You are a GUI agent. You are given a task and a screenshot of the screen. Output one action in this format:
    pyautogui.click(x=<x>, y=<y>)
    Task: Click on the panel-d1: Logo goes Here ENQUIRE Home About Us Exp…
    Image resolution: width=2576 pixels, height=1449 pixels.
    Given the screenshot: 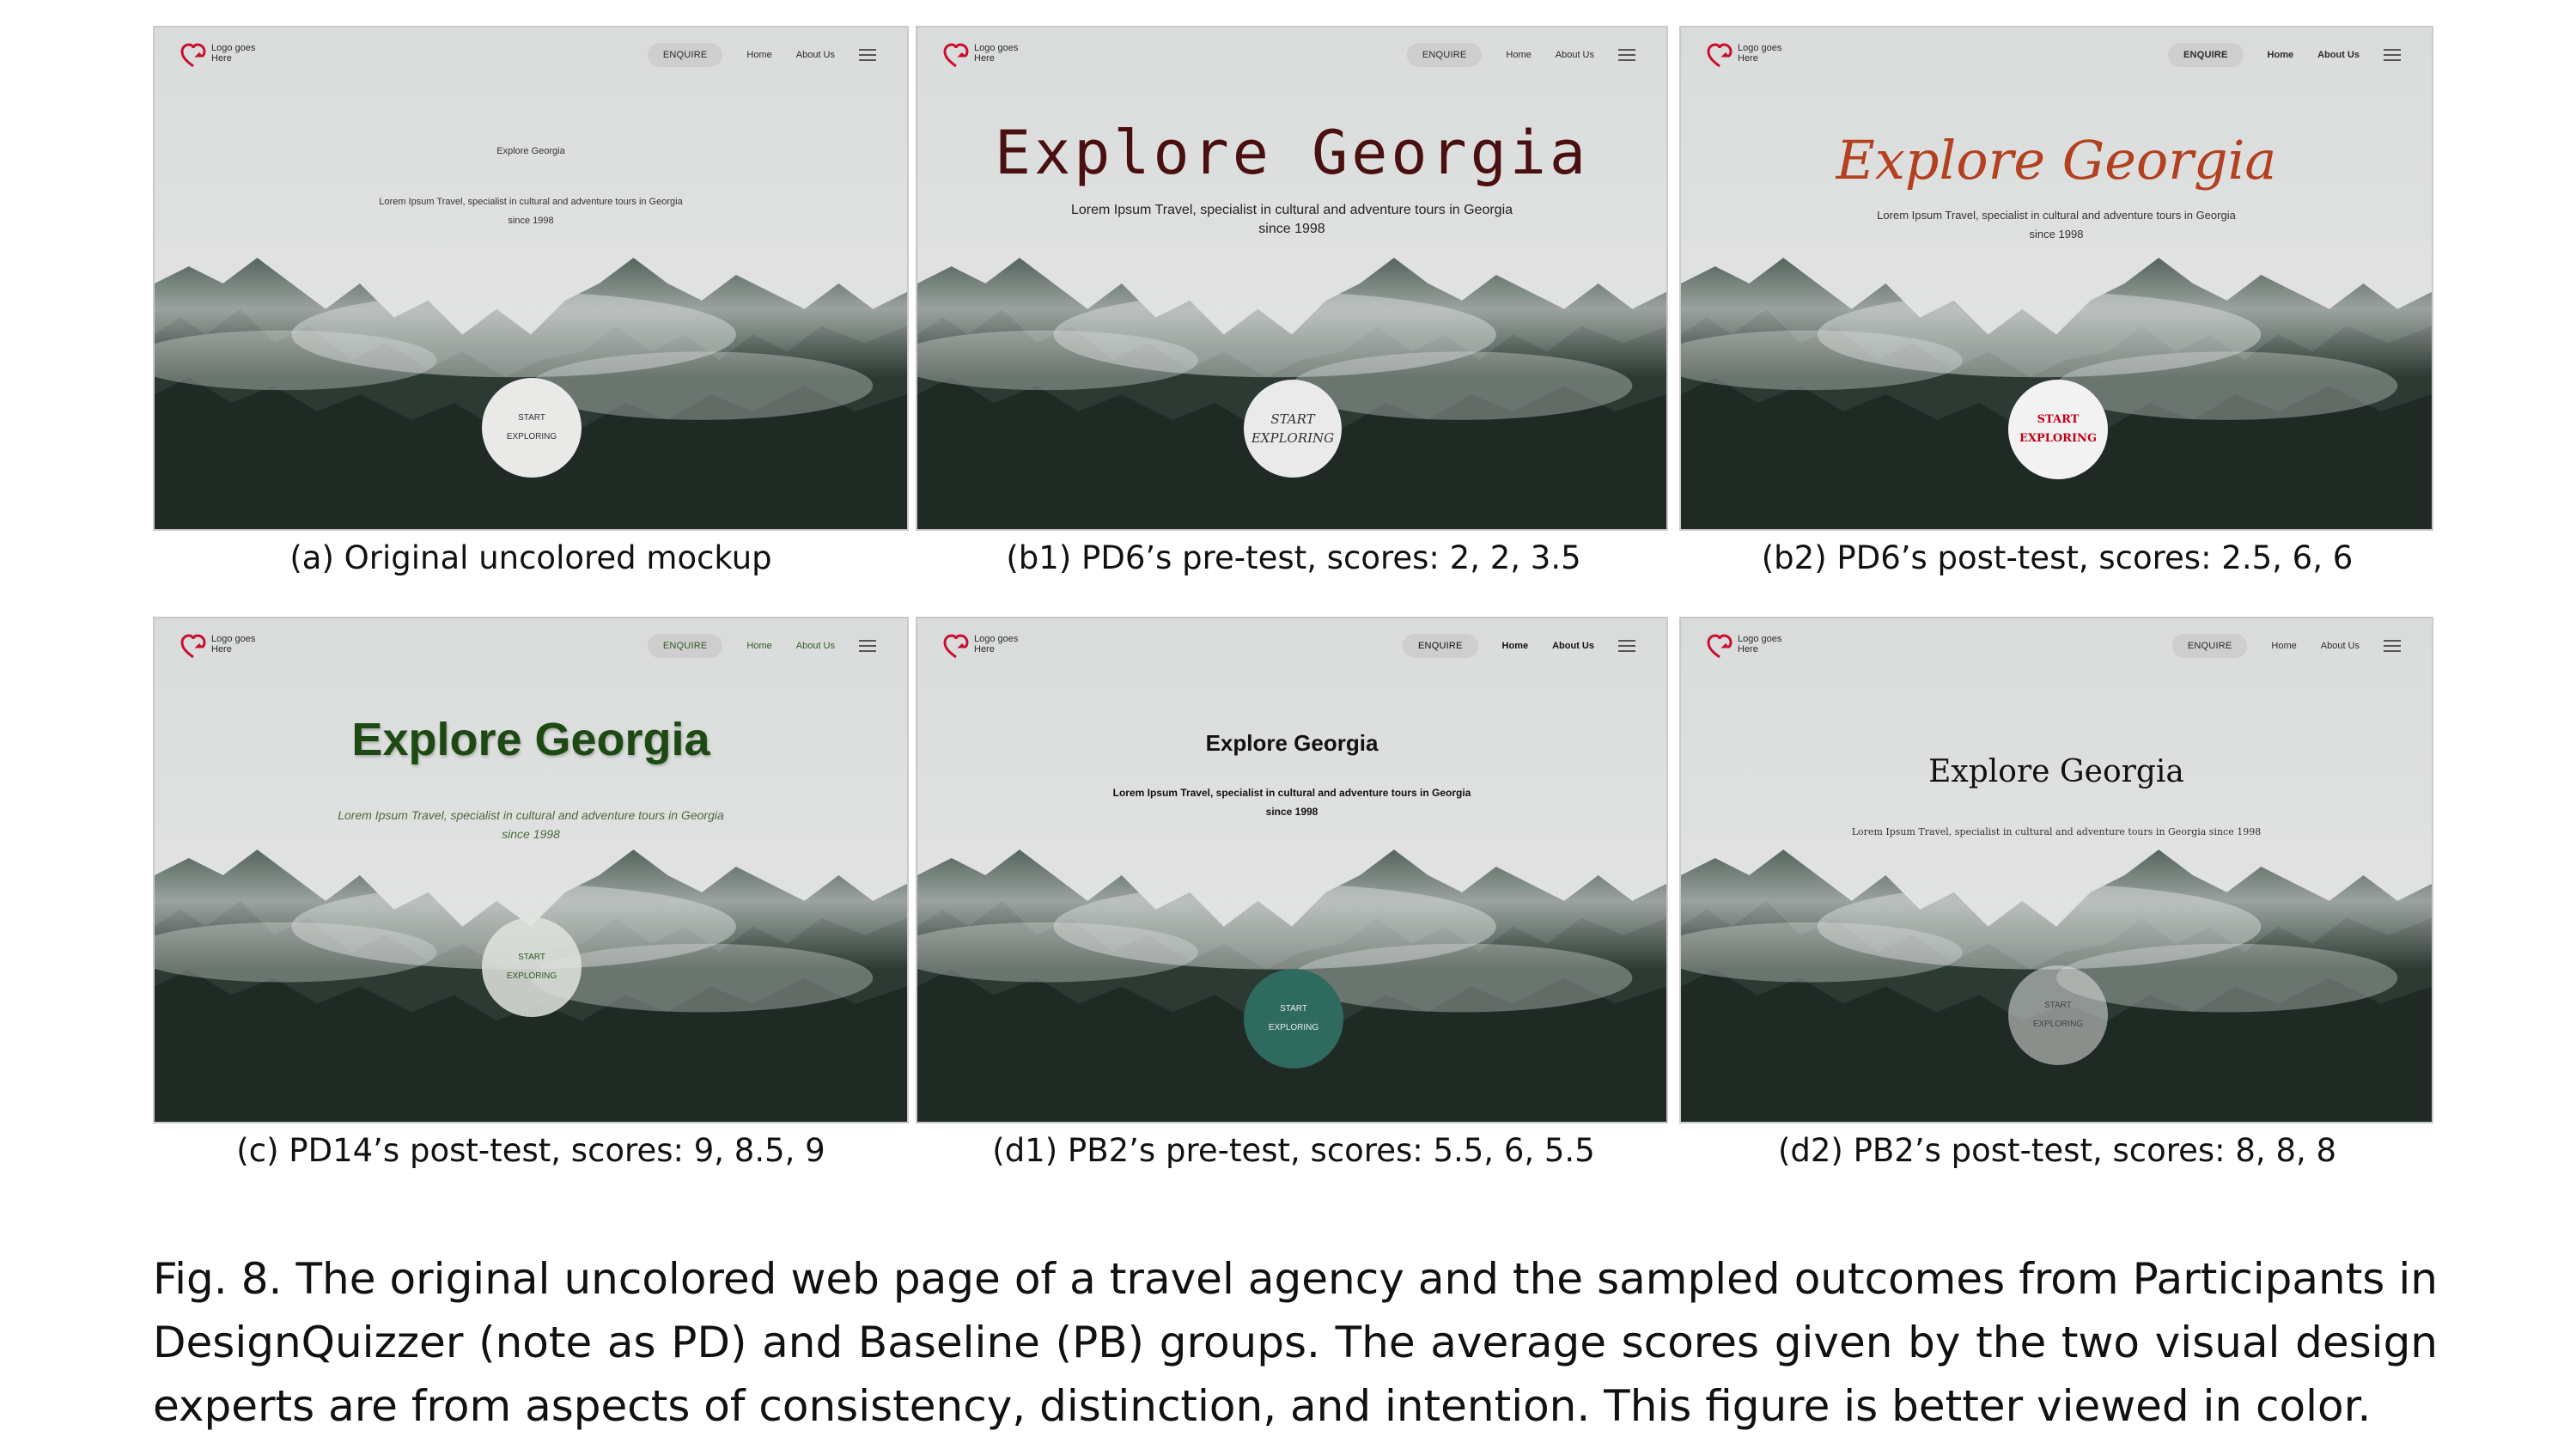 What is the action you would take?
    pyautogui.click(x=1292, y=870)
    